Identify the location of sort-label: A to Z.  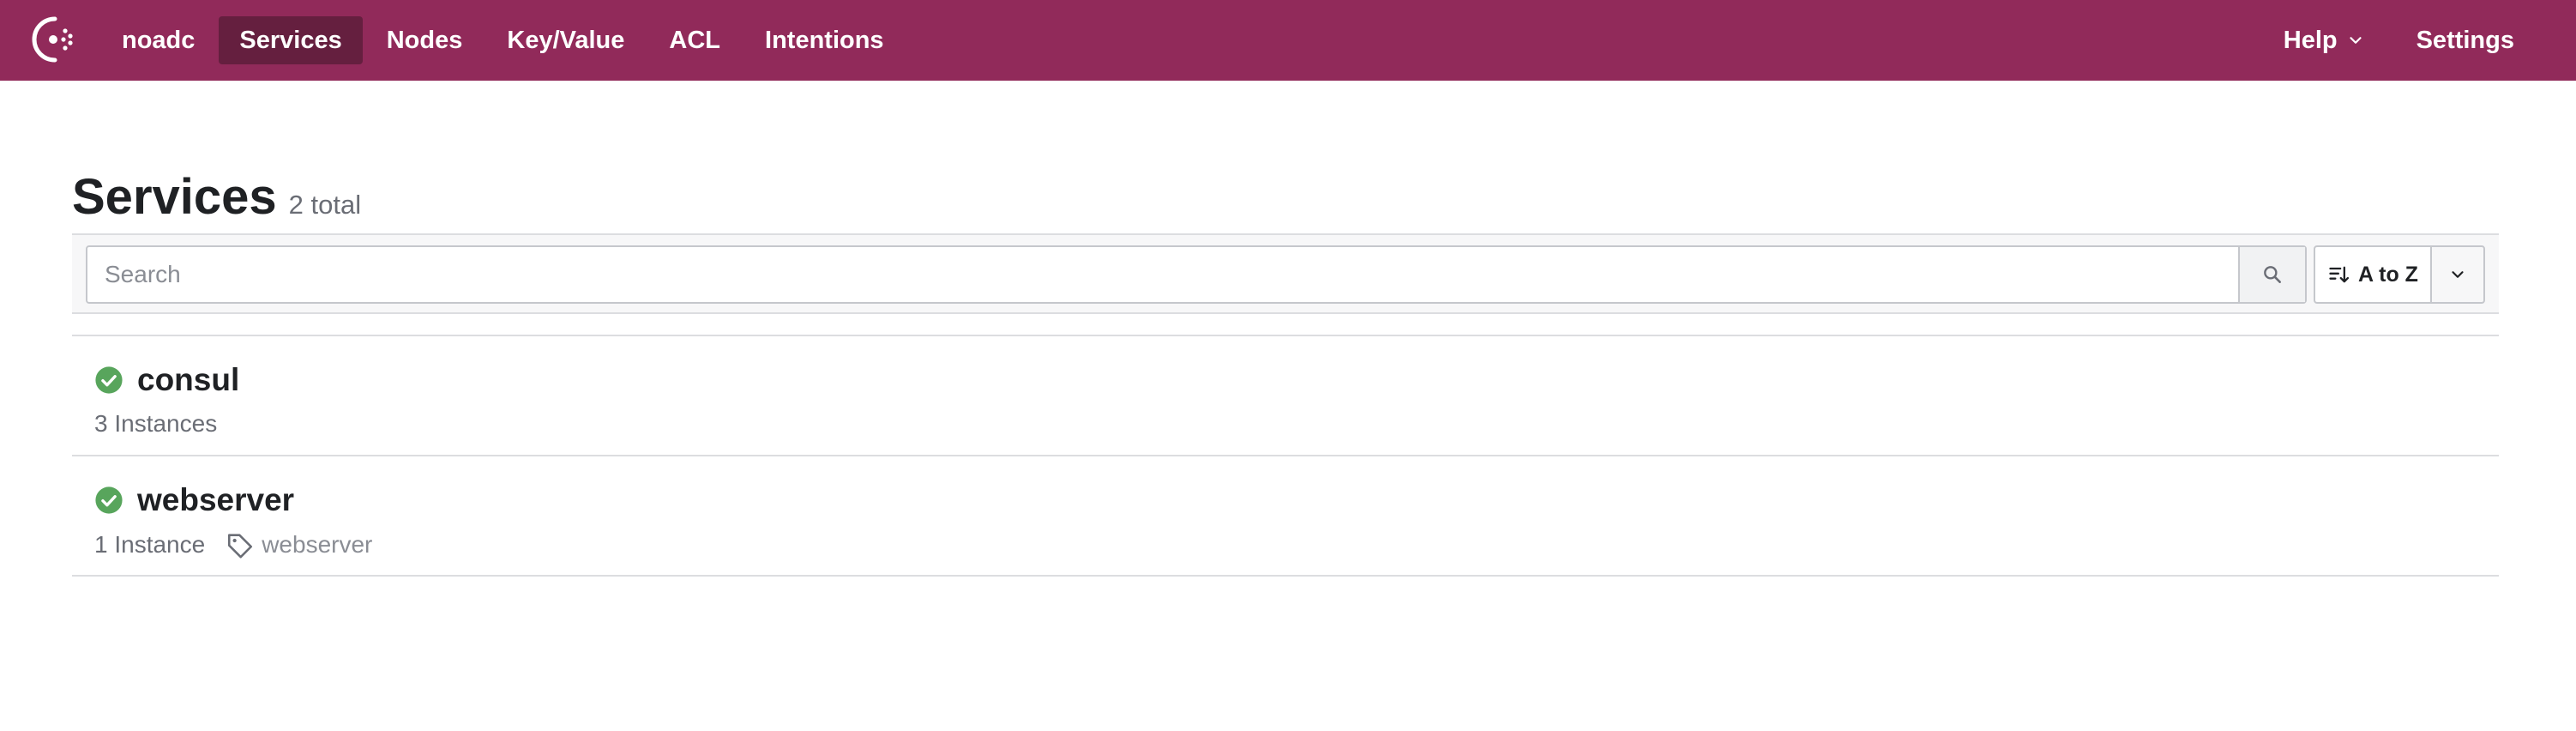
(2388, 274).